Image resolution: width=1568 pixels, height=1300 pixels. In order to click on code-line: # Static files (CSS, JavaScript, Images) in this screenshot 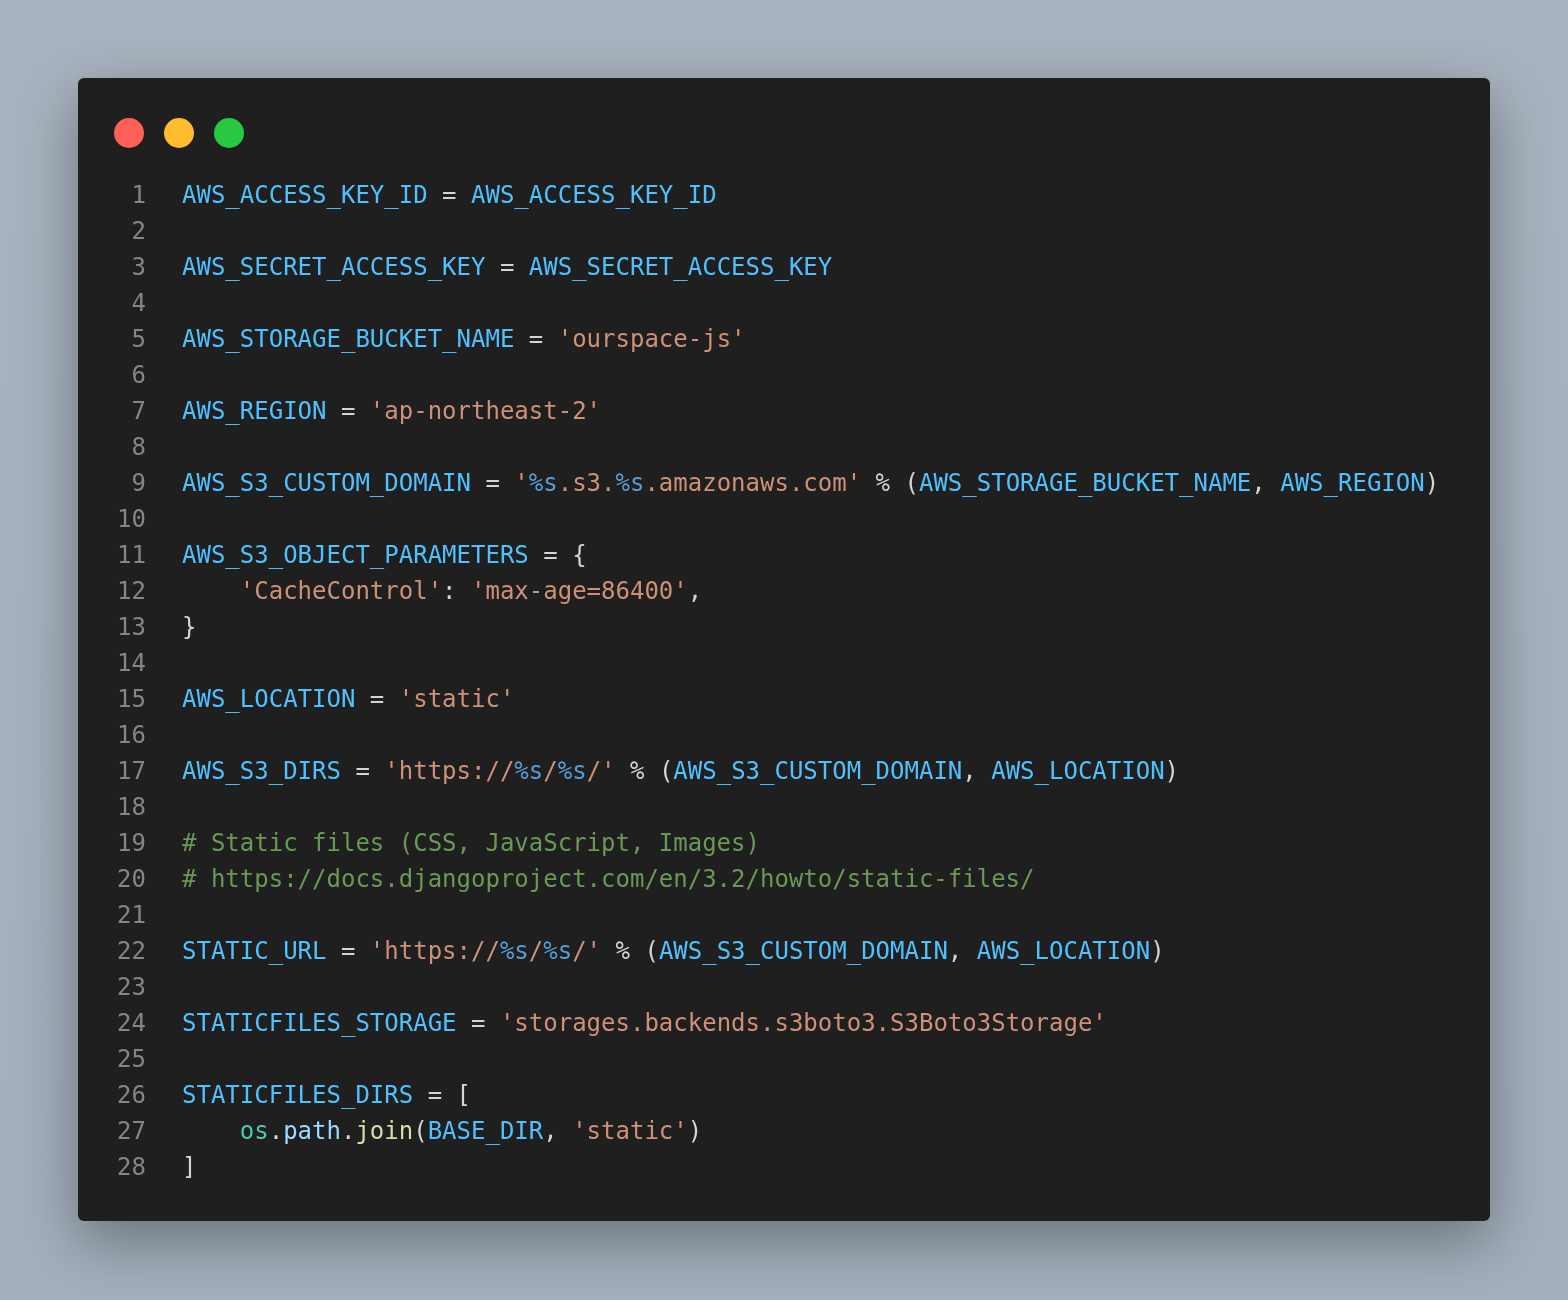, I will do `click(471, 843)`.